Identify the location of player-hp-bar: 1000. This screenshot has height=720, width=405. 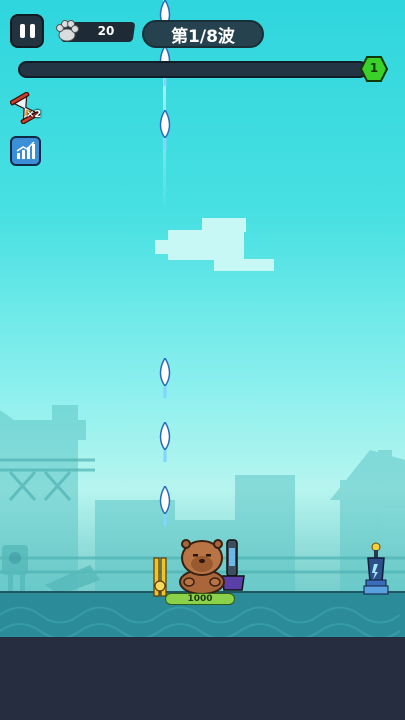
(200, 599).